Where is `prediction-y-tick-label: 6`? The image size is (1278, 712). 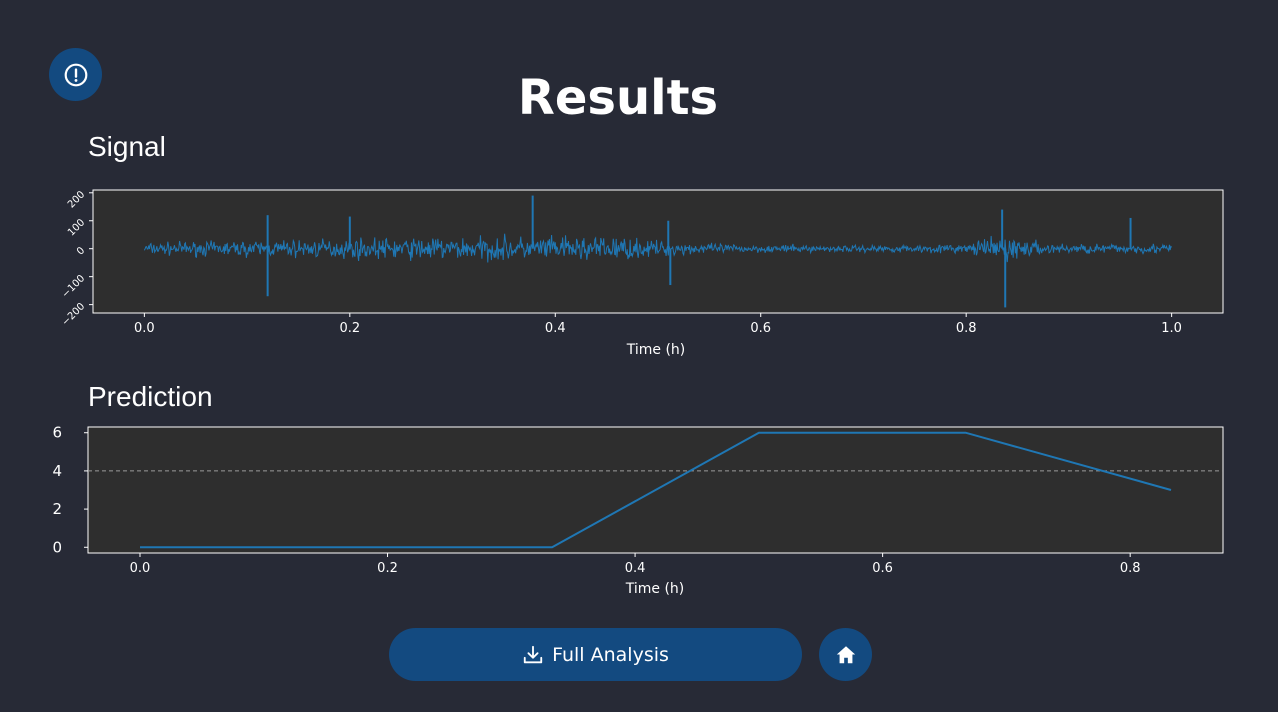
prediction-y-tick-label: 6 is located at coordinates (57, 433).